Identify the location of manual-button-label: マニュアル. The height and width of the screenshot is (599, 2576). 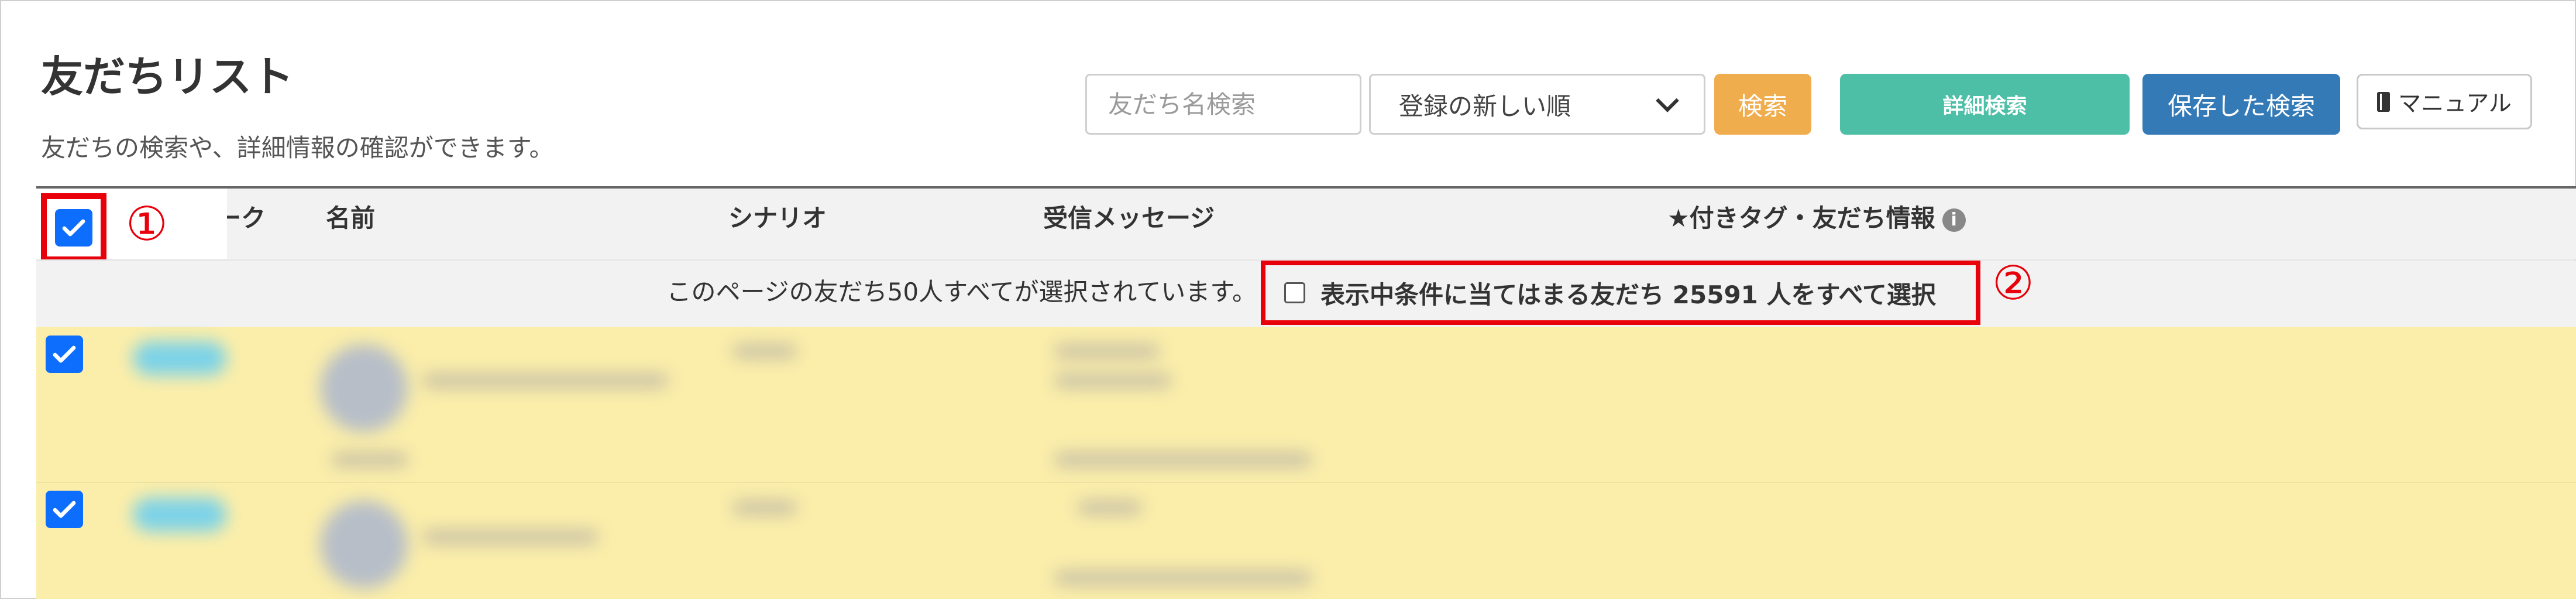
(2455, 103).